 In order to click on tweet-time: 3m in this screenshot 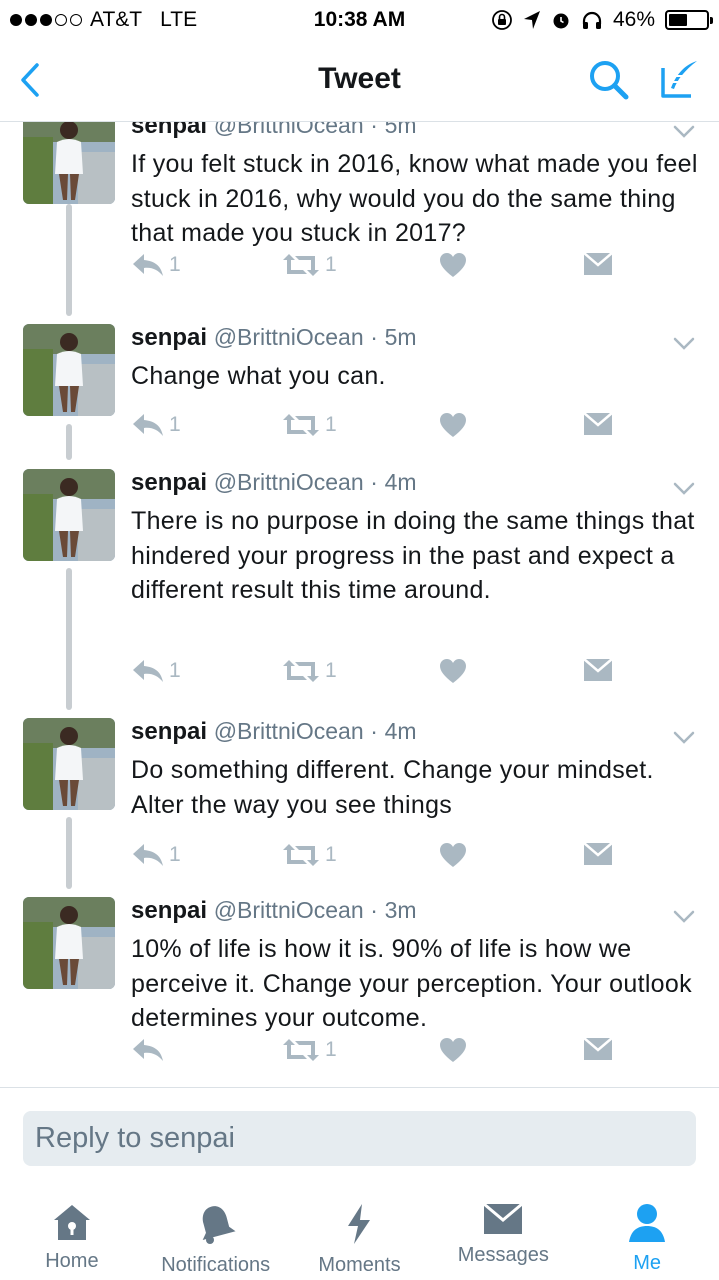, I will do `click(400, 910)`.